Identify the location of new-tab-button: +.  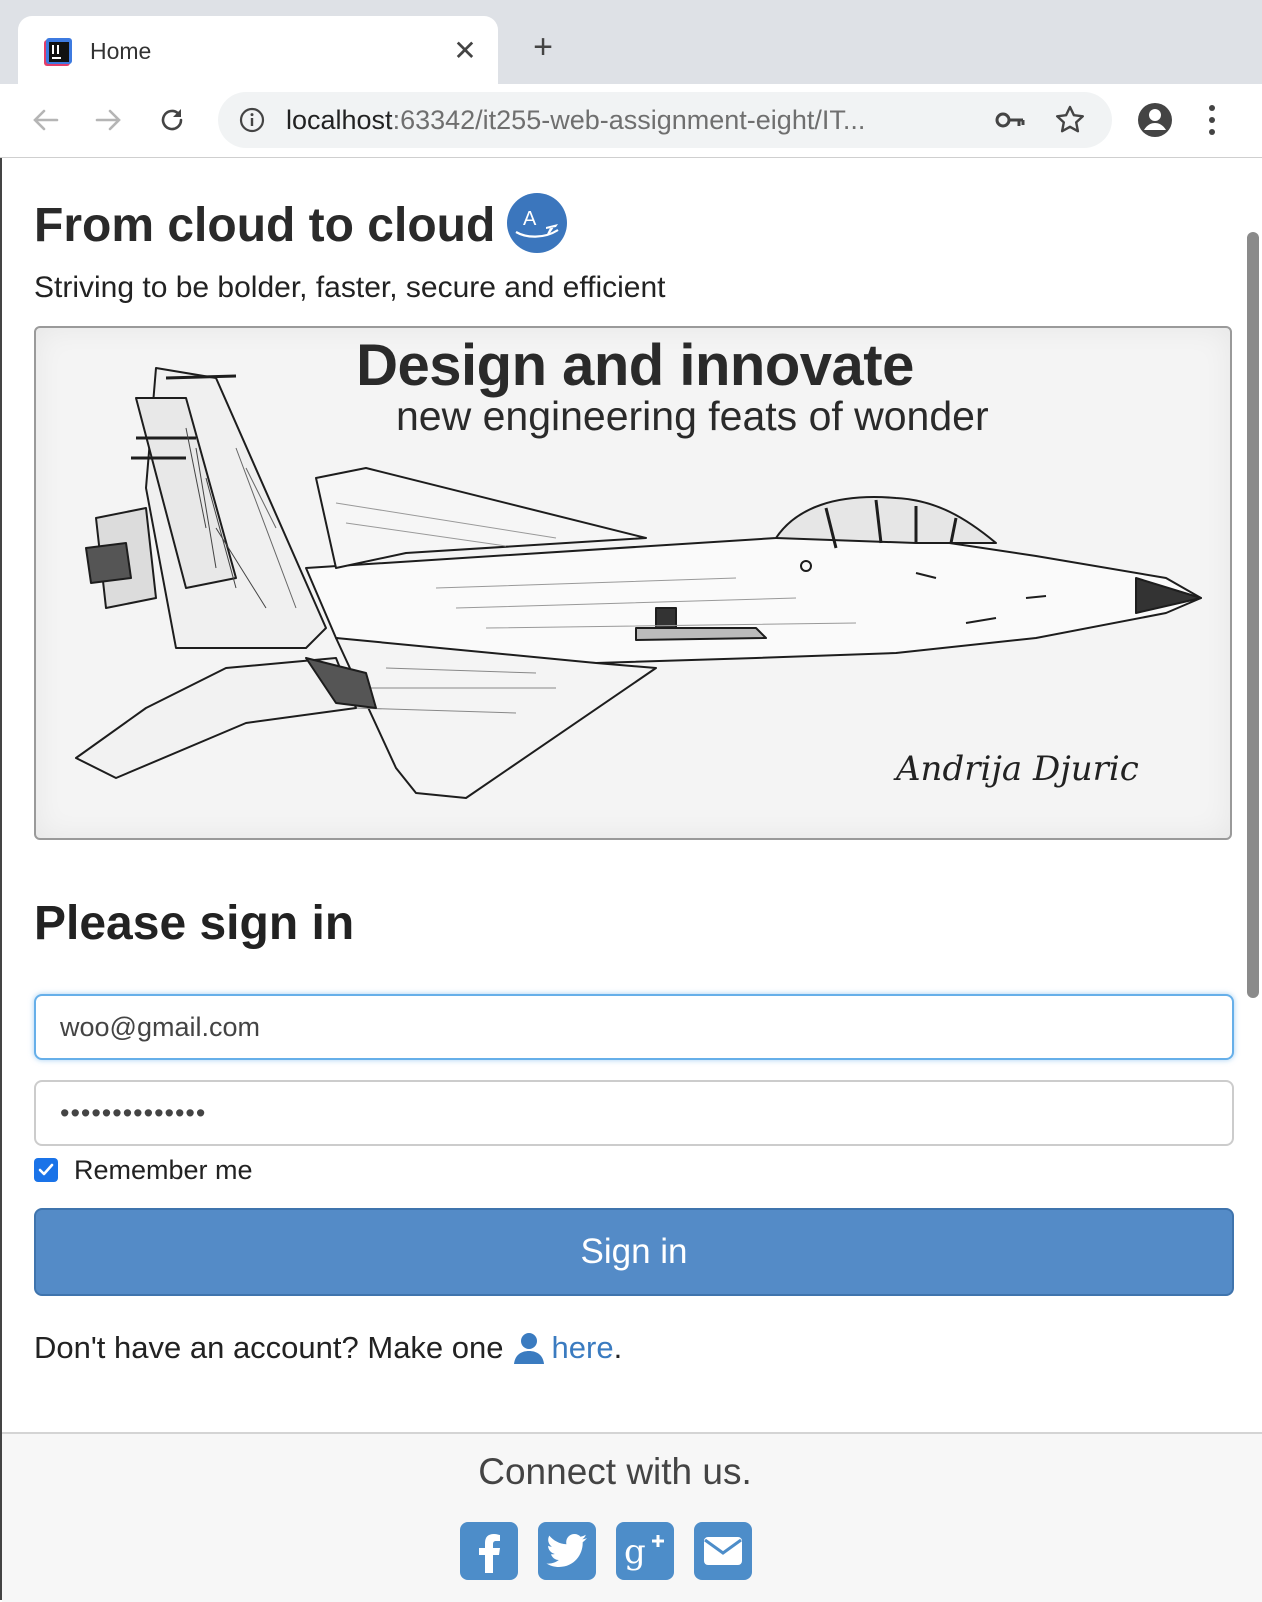
(543, 47).